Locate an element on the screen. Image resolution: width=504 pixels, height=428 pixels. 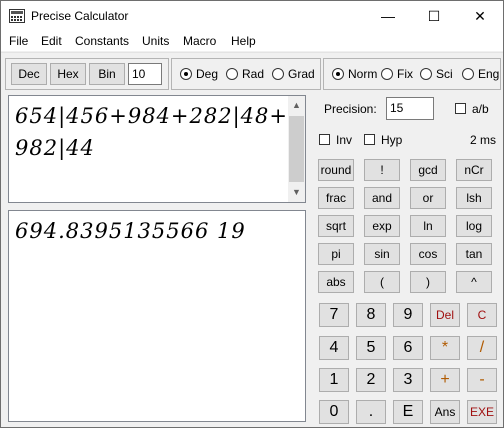
rad-label: Rad is located at coordinates (253, 74).